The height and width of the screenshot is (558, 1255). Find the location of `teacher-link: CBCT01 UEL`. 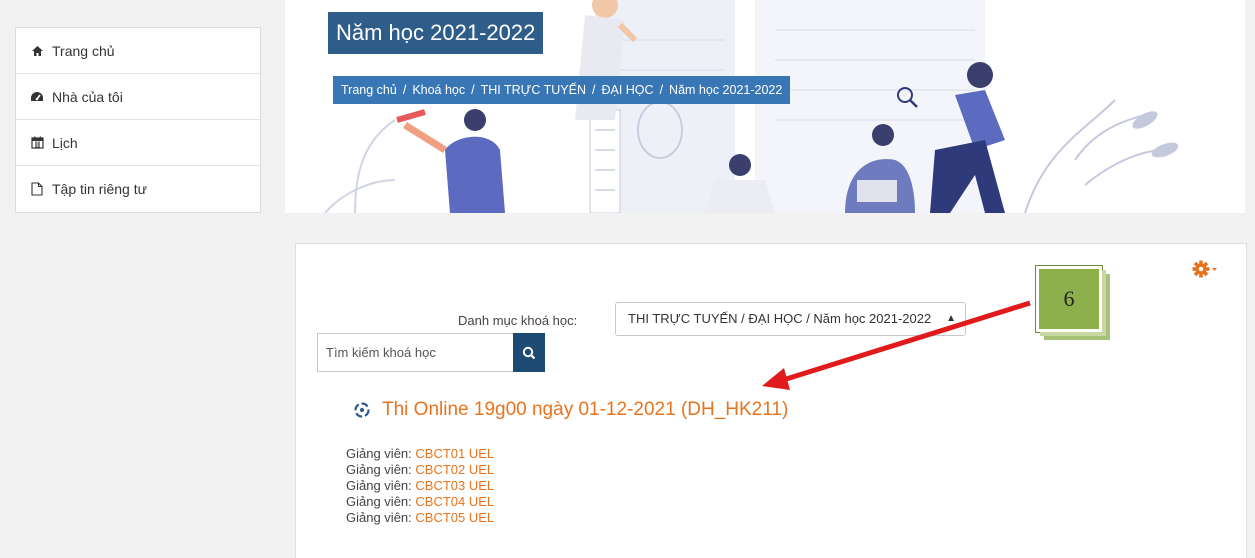

teacher-link: CBCT01 UEL is located at coordinates (454, 453).